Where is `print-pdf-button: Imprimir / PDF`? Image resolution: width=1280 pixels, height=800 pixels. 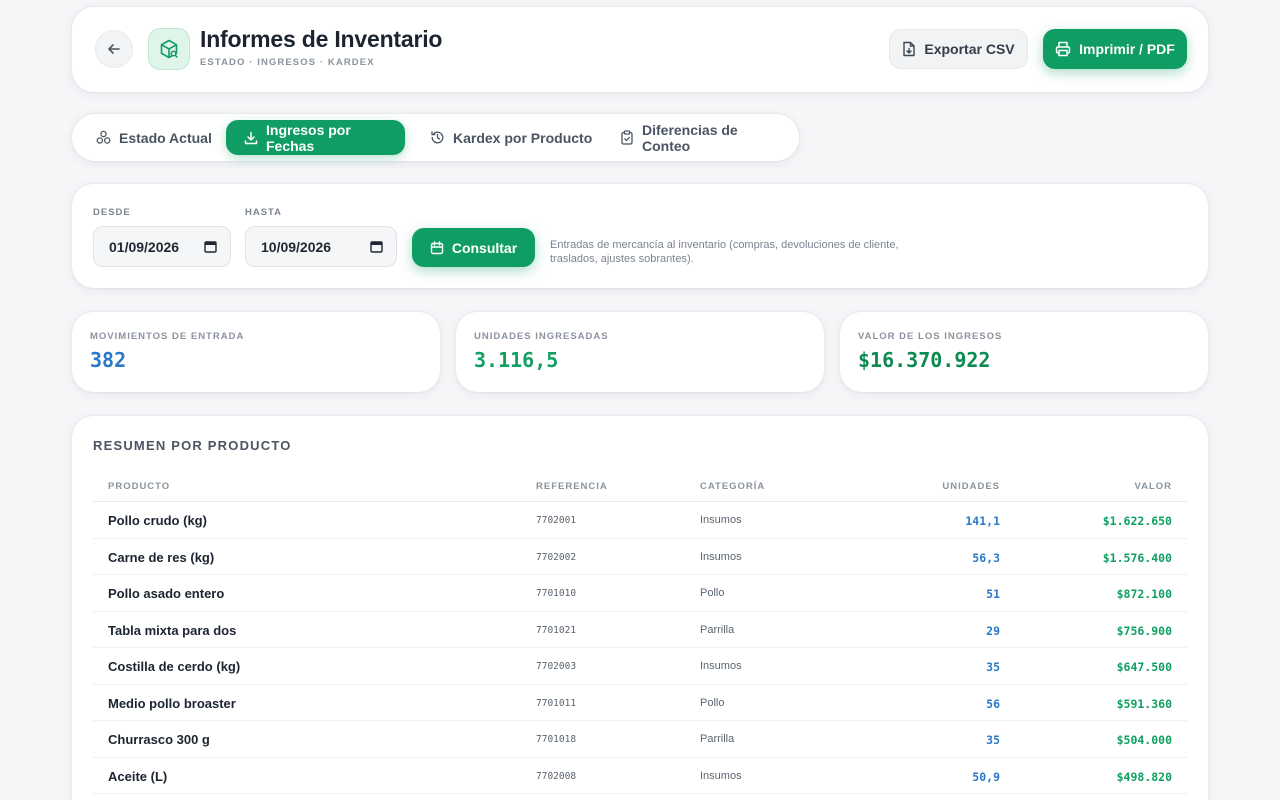
print-pdf-button: Imprimir / PDF is located at coordinates (1115, 49).